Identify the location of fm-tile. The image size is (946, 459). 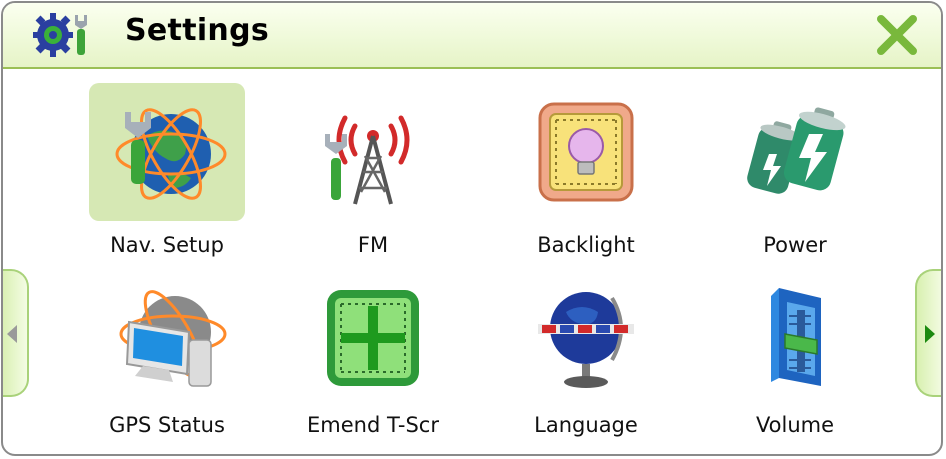
(373, 152).